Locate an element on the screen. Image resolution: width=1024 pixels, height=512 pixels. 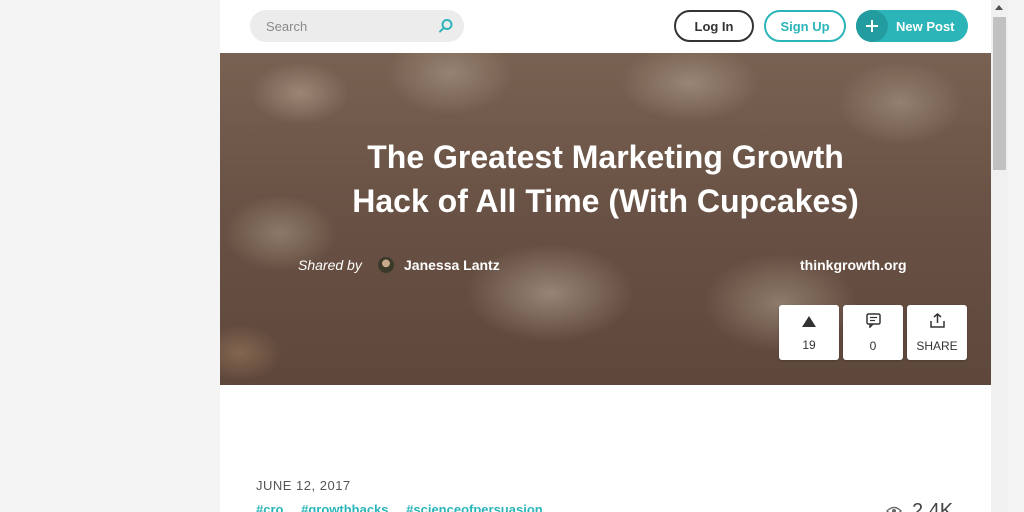
view-count-value: 2.4K is located at coordinates (933, 506).